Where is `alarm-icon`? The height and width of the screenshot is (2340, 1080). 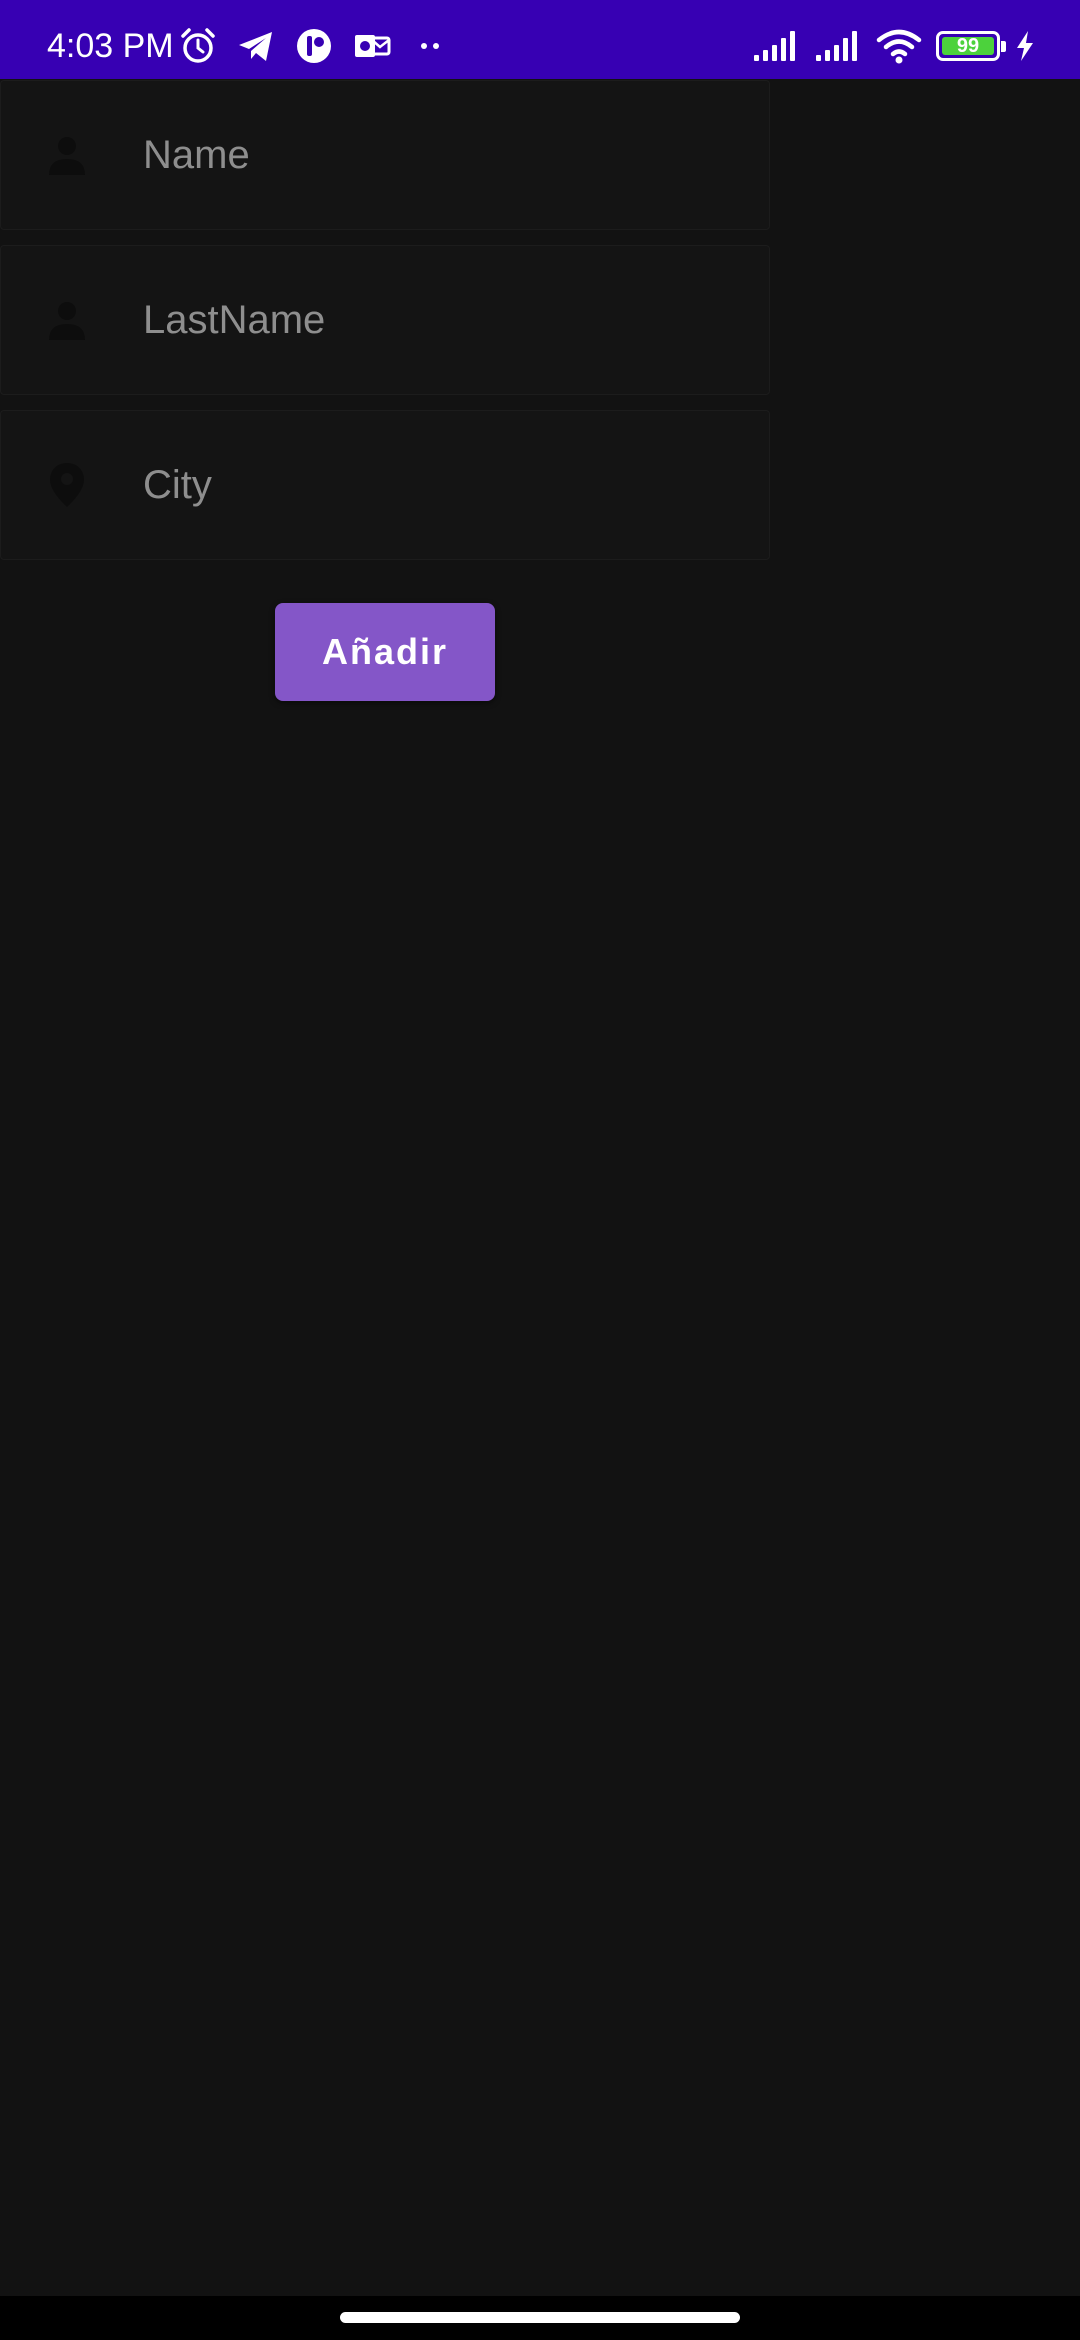
alarm-icon is located at coordinates (198, 46).